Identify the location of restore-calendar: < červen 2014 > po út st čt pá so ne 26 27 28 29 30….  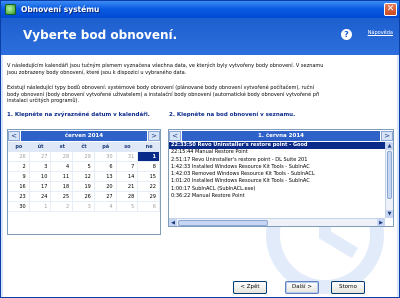
(84, 182).